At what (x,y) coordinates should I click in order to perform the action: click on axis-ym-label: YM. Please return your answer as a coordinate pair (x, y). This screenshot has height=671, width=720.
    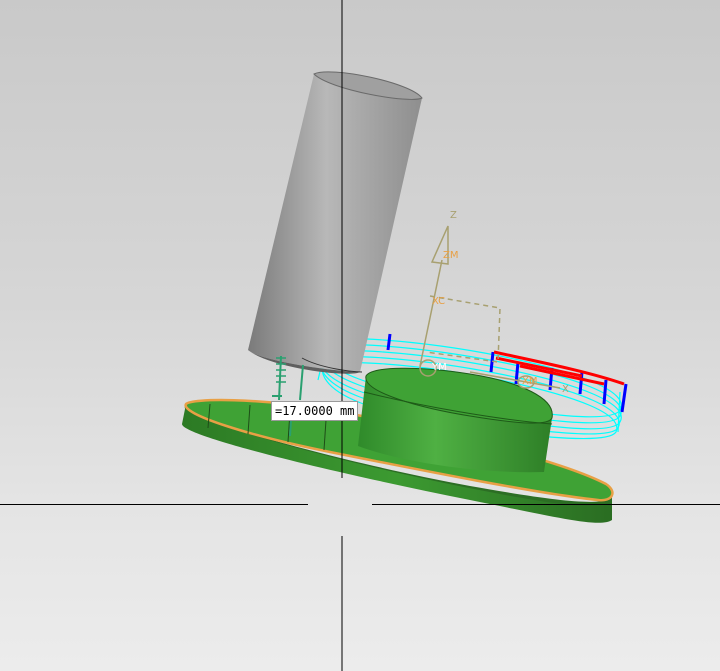
    Looking at the image, I should click on (439, 367).